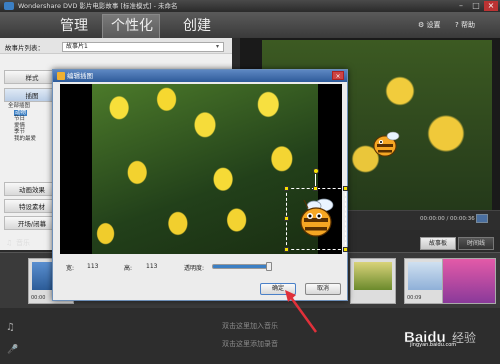 The image size is (500, 364). What do you see at coordinates (9, 6) in the screenshot?
I see `app-icon` at bounding box center [9, 6].